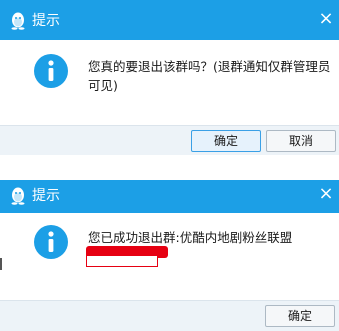  I want to click on cancel-button: 取消, so click(301, 141).